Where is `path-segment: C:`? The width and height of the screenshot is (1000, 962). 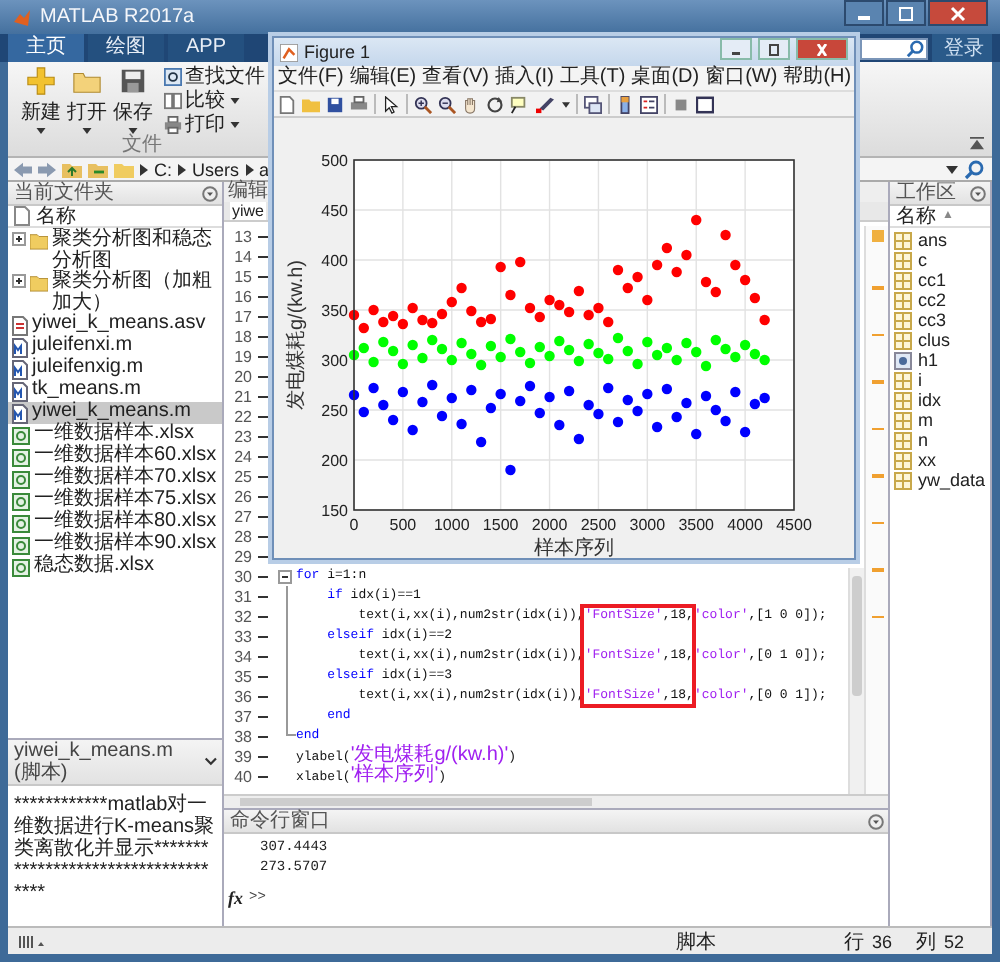
path-segment: C: is located at coordinates (163, 169).